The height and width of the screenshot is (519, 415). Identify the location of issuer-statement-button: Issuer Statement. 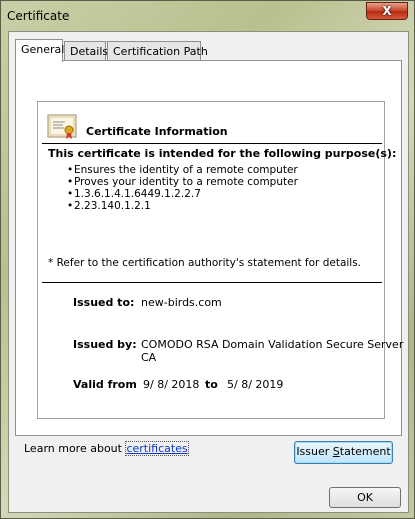
(343, 452).